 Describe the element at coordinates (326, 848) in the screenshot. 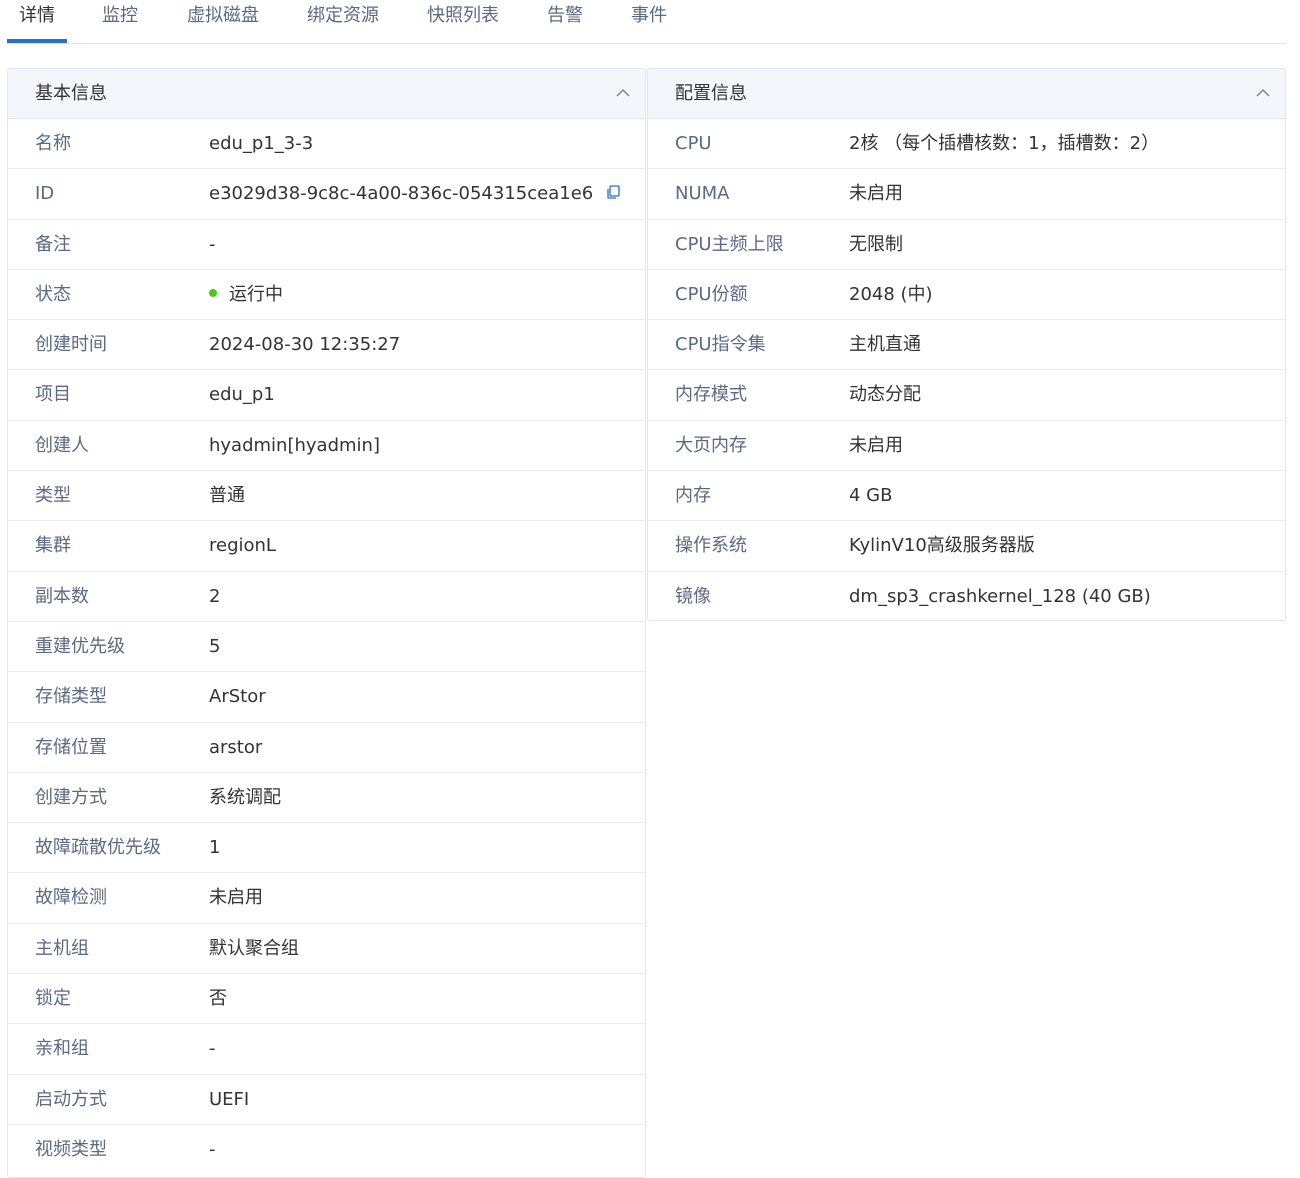

I see `info-row-evacuation-priority: 故障疏散优先级 1` at that location.